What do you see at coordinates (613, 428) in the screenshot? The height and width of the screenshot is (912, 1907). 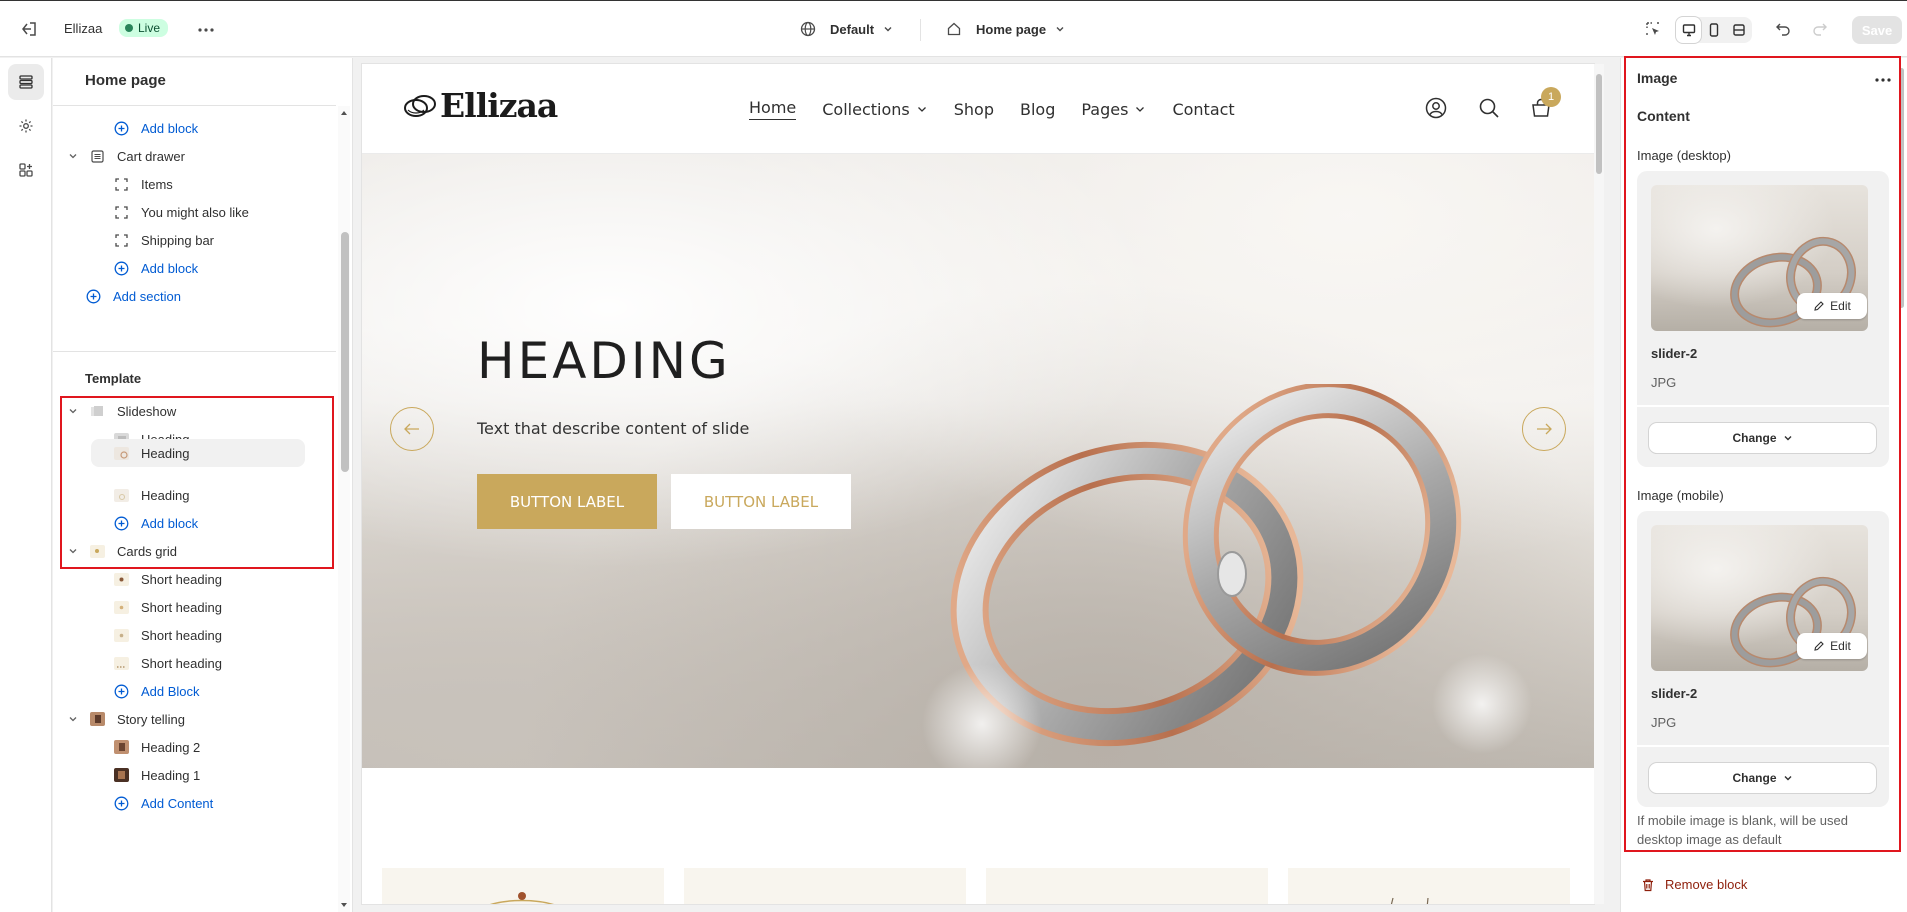 I see `hero-text: Text that describe content of slide` at bounding box center [613, 428].